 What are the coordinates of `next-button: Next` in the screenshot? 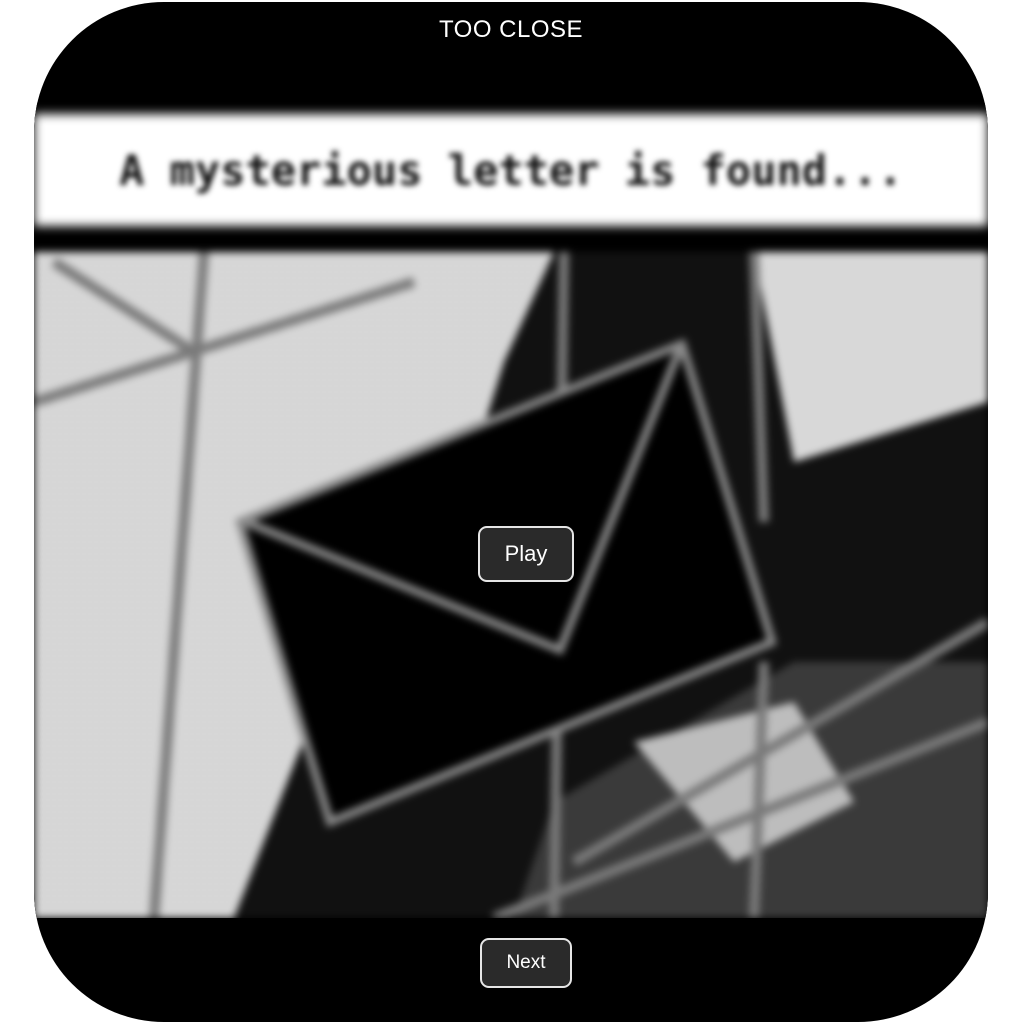 It's located at (526, 963).